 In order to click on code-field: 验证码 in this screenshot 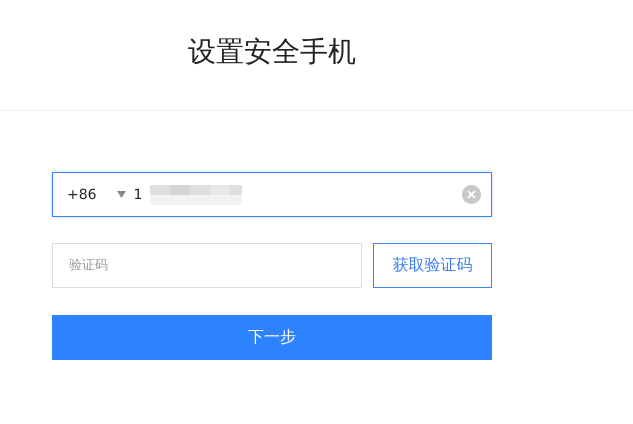, I will do `click(207, 265)`.